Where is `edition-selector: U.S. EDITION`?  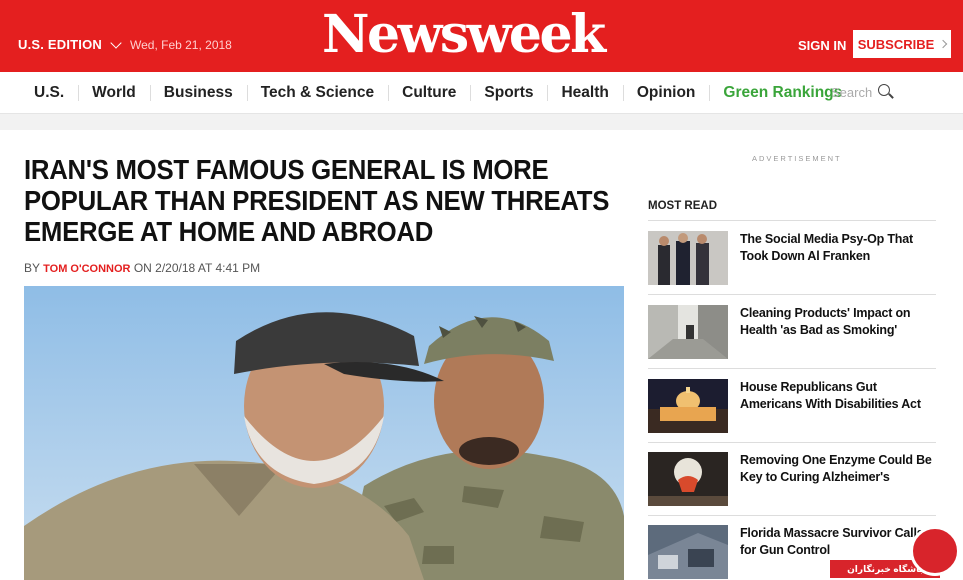
edition-selector: U.S. EDITION is located at coordinates (70, 44).